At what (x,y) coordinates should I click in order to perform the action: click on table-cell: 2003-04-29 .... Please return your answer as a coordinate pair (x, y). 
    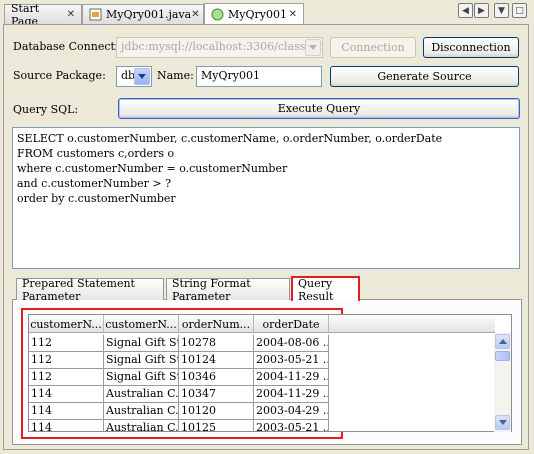
    Looking at the image, I should click on (291, 411).